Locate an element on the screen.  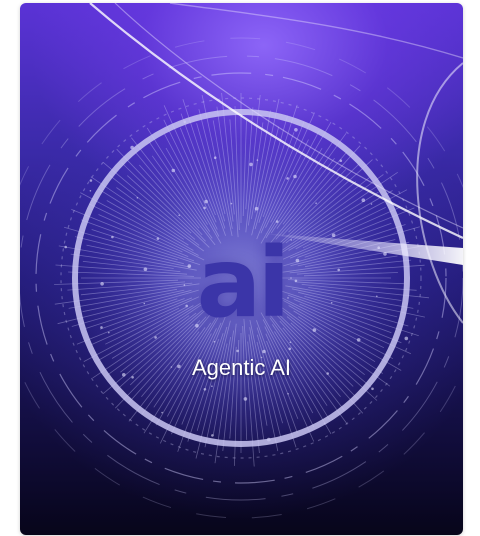
card-title: Agentic AI is located at coordinates (241, 367).